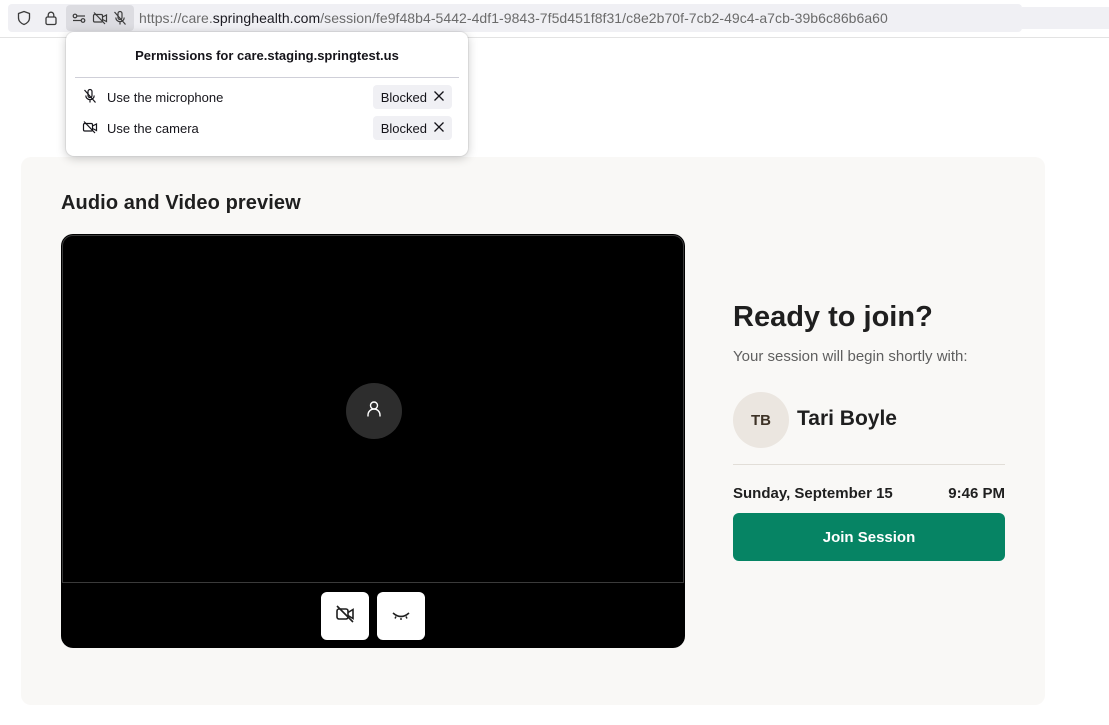 The image size is (1109, 725). What do you see at coordinates (761, 420) in the screenshot?
I see `avatar: TB` at bounding box center [761, 420].